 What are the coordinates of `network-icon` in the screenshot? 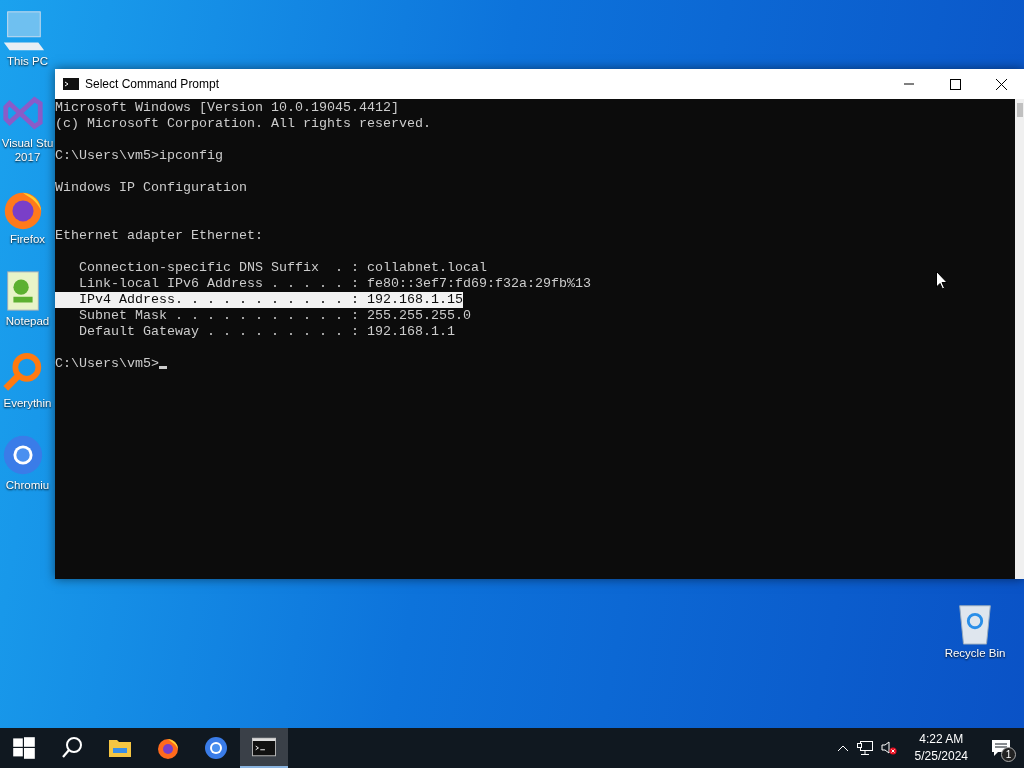 It's located at (864, 748).